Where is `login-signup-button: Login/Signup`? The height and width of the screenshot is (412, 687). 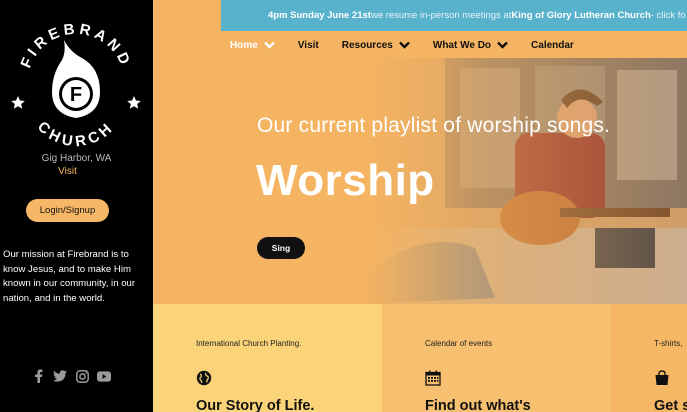 login-signup-button: Login/Signup is located at coordinates (67, 210).